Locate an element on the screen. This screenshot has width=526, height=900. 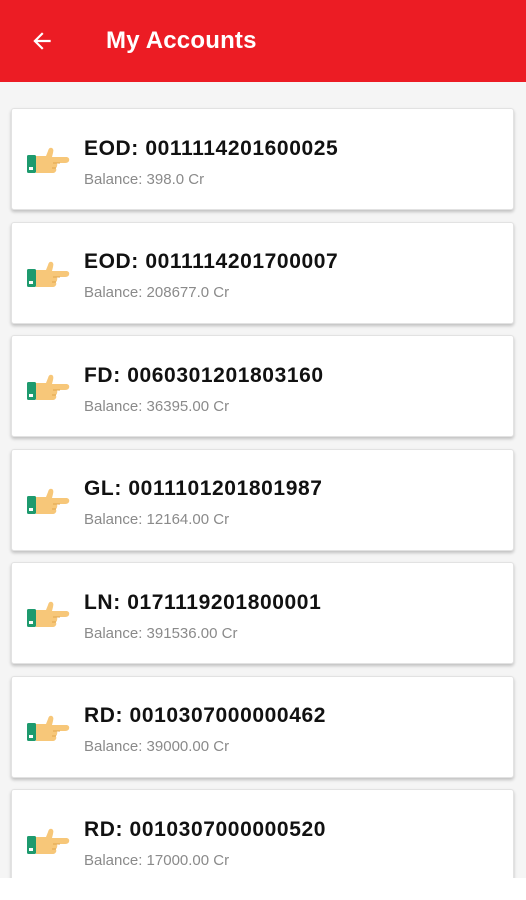
account-balance: Balance: 39000.00 Cr is located at coordinates (157, 746).